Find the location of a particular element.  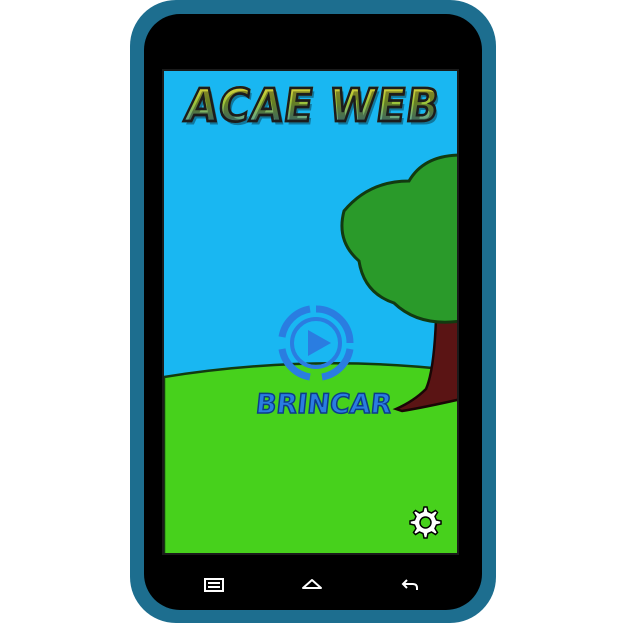

home-button is located at coordinates (312, 584).